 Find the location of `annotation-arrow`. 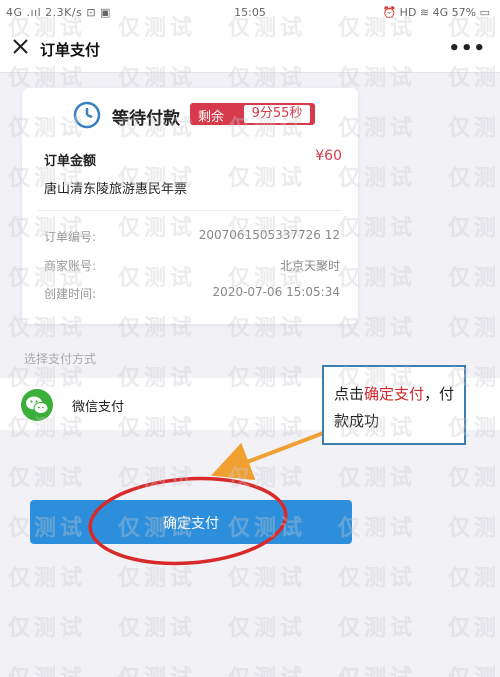

annotation-arrow is located at coordinates (269, 455).